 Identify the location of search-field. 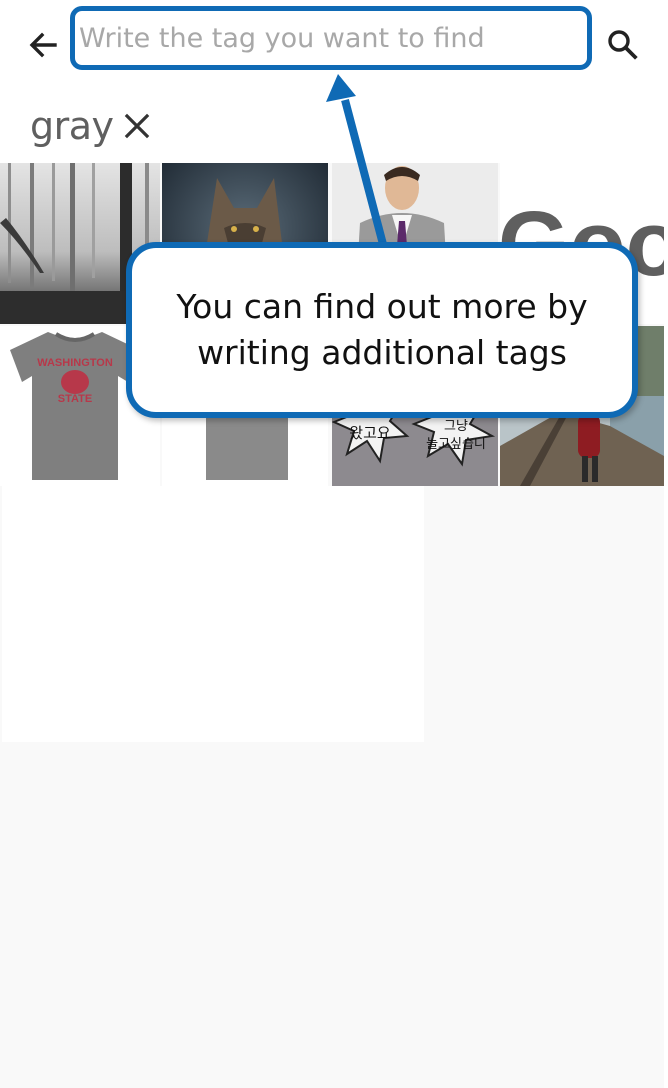
(331, 38).